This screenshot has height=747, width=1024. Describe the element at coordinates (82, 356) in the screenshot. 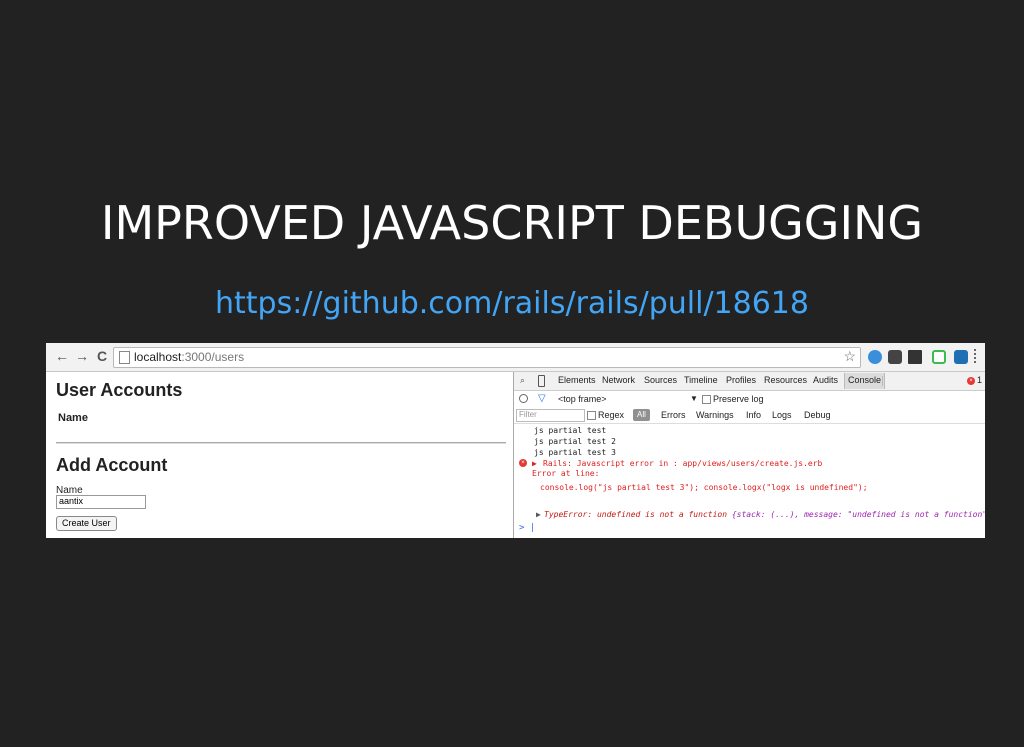

I see `forward-icon: →` at that location.